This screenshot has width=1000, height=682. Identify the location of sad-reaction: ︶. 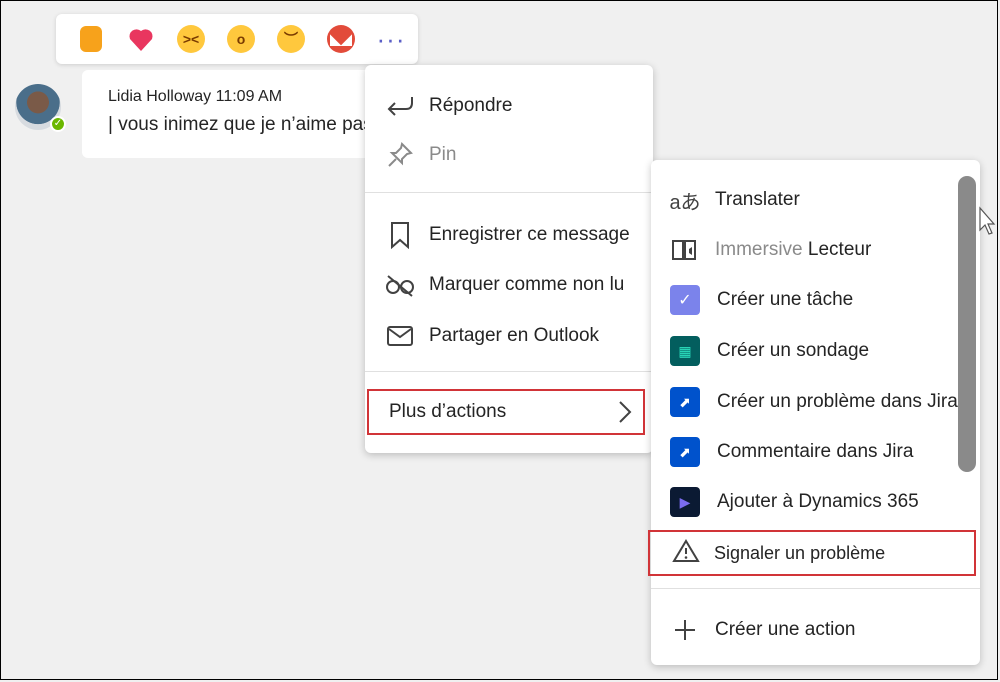
(291, 39).